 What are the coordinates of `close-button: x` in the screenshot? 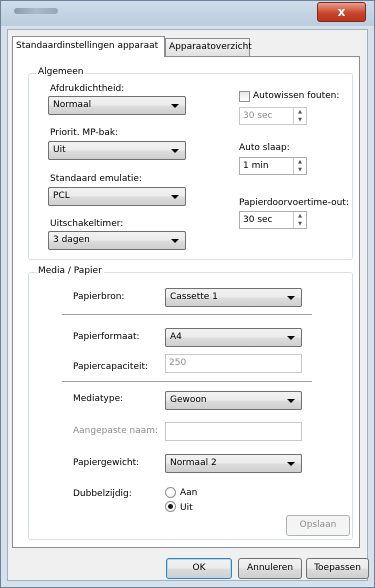 It's located at (341, 12).